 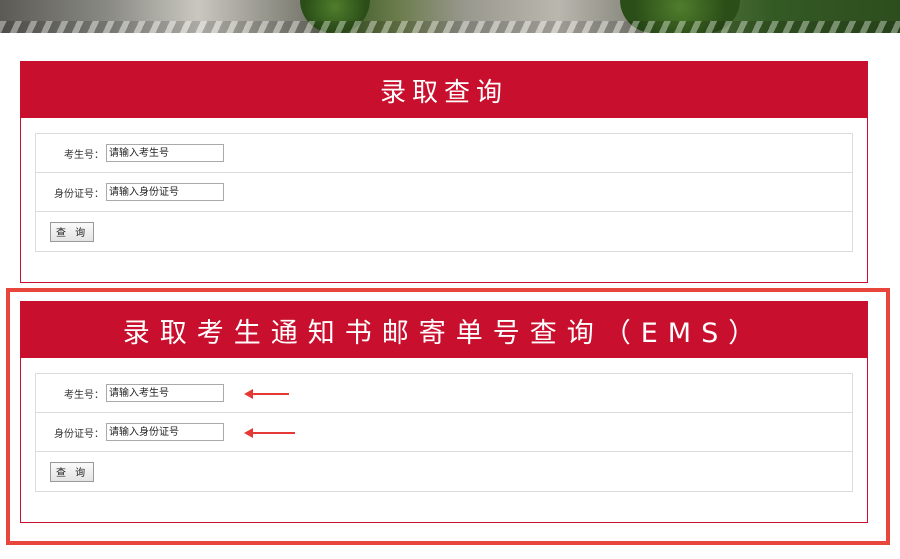 I want to click on exam-number-input, so click(x=165, y=153).